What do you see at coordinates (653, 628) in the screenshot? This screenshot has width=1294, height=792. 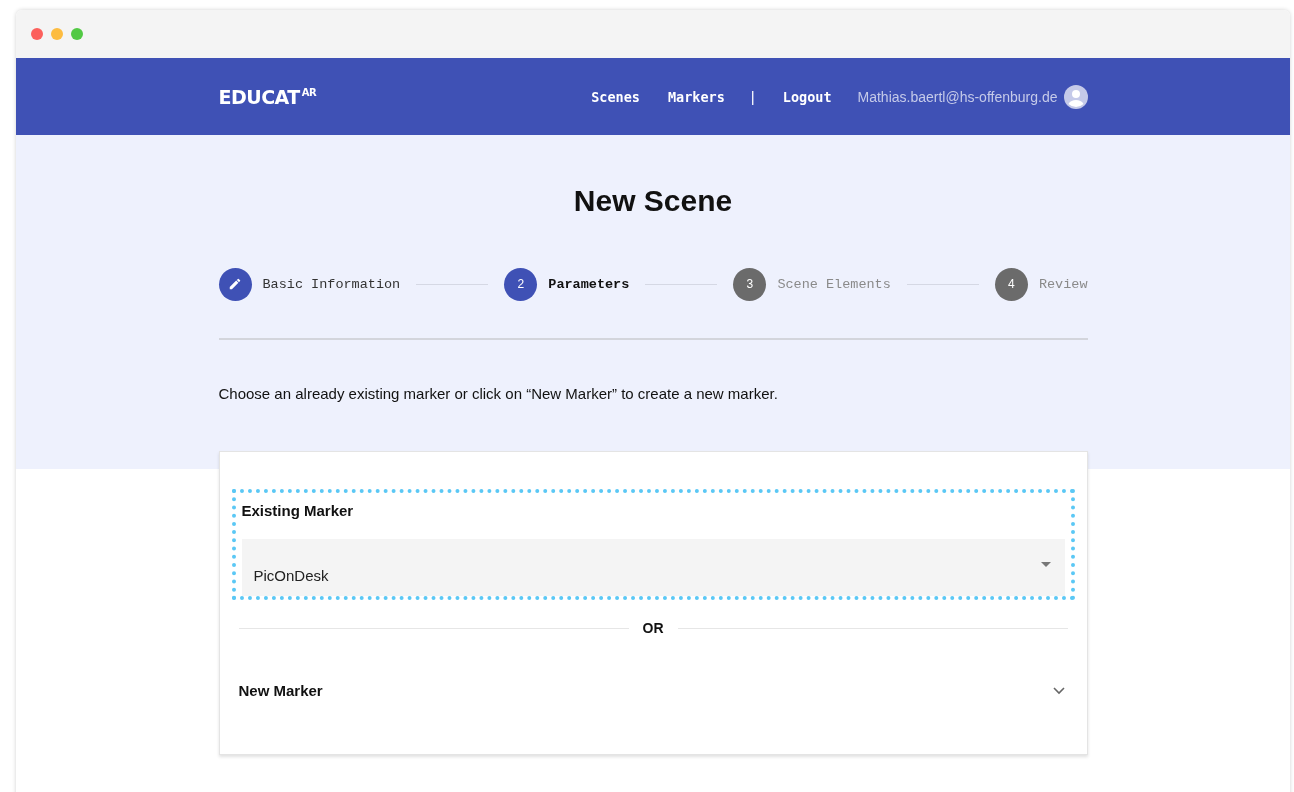 I see `or-divider-label: OR` at bounding box center [653, 628].